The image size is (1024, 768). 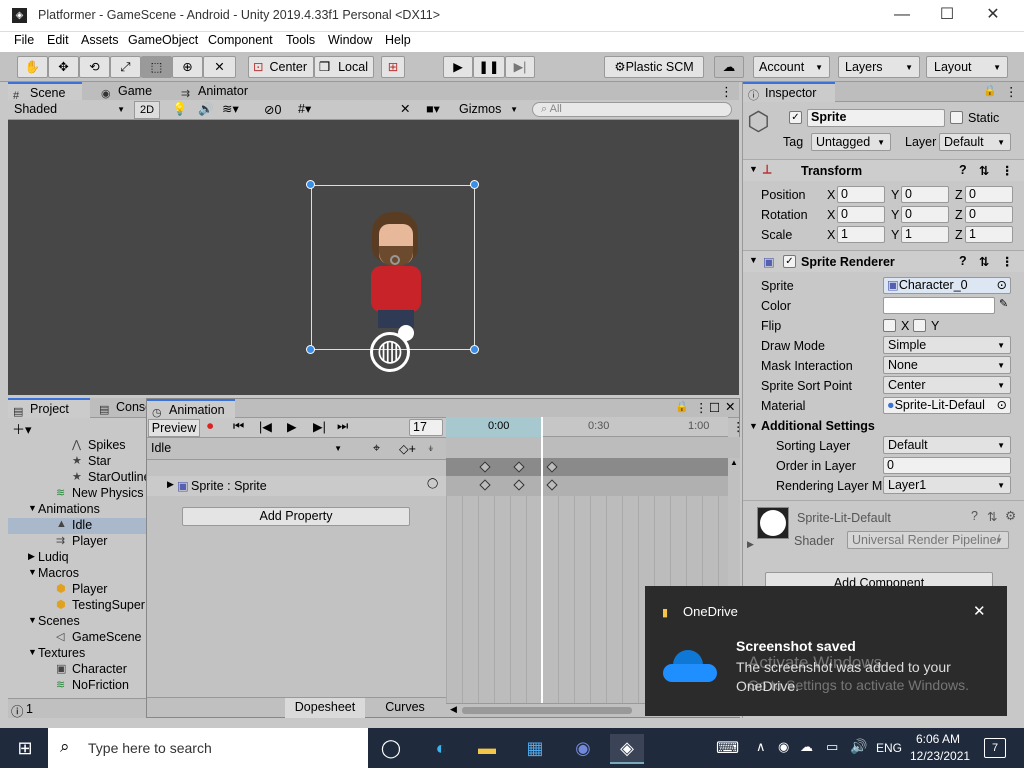 I want to click on sprite-object-field: ▣Character_0 ⊙, so click(x=947, y=285).